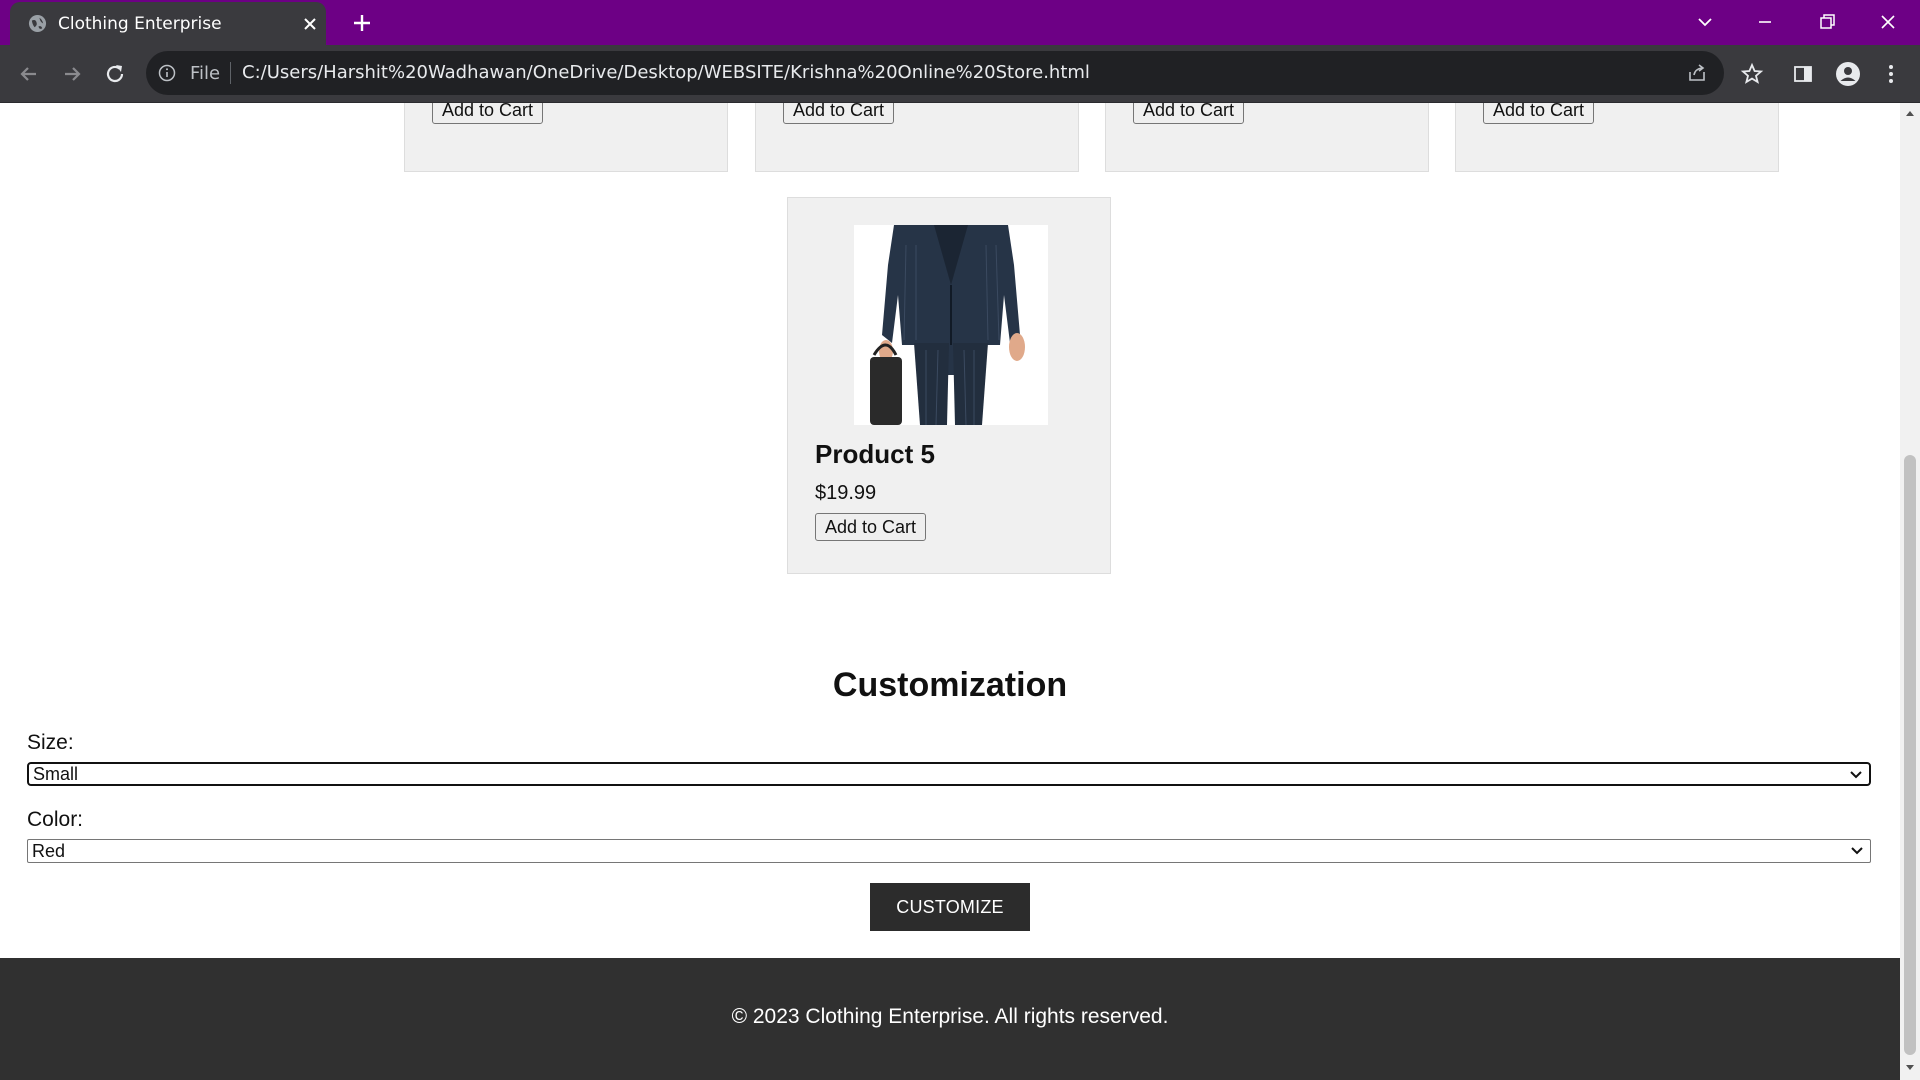  What do you see at coordinates (1910, 1068) in the screenshot?
I see `scroll-down-arrow-icon` at bounding box center [1910, 1068].